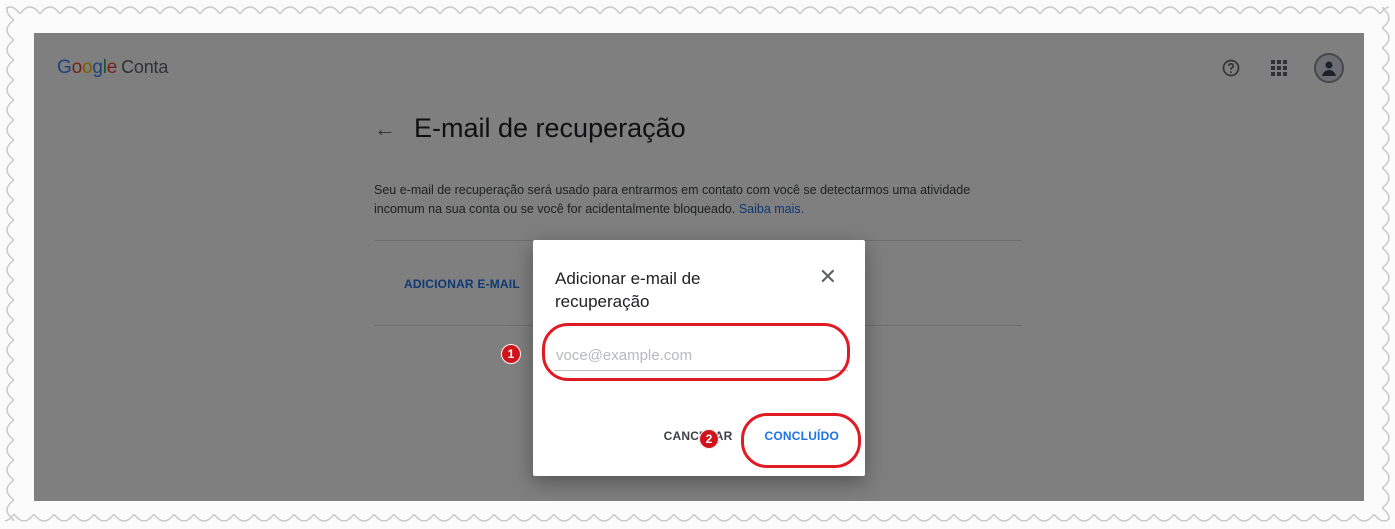  I want to click on close-icon: ✕, so click(828, 277).